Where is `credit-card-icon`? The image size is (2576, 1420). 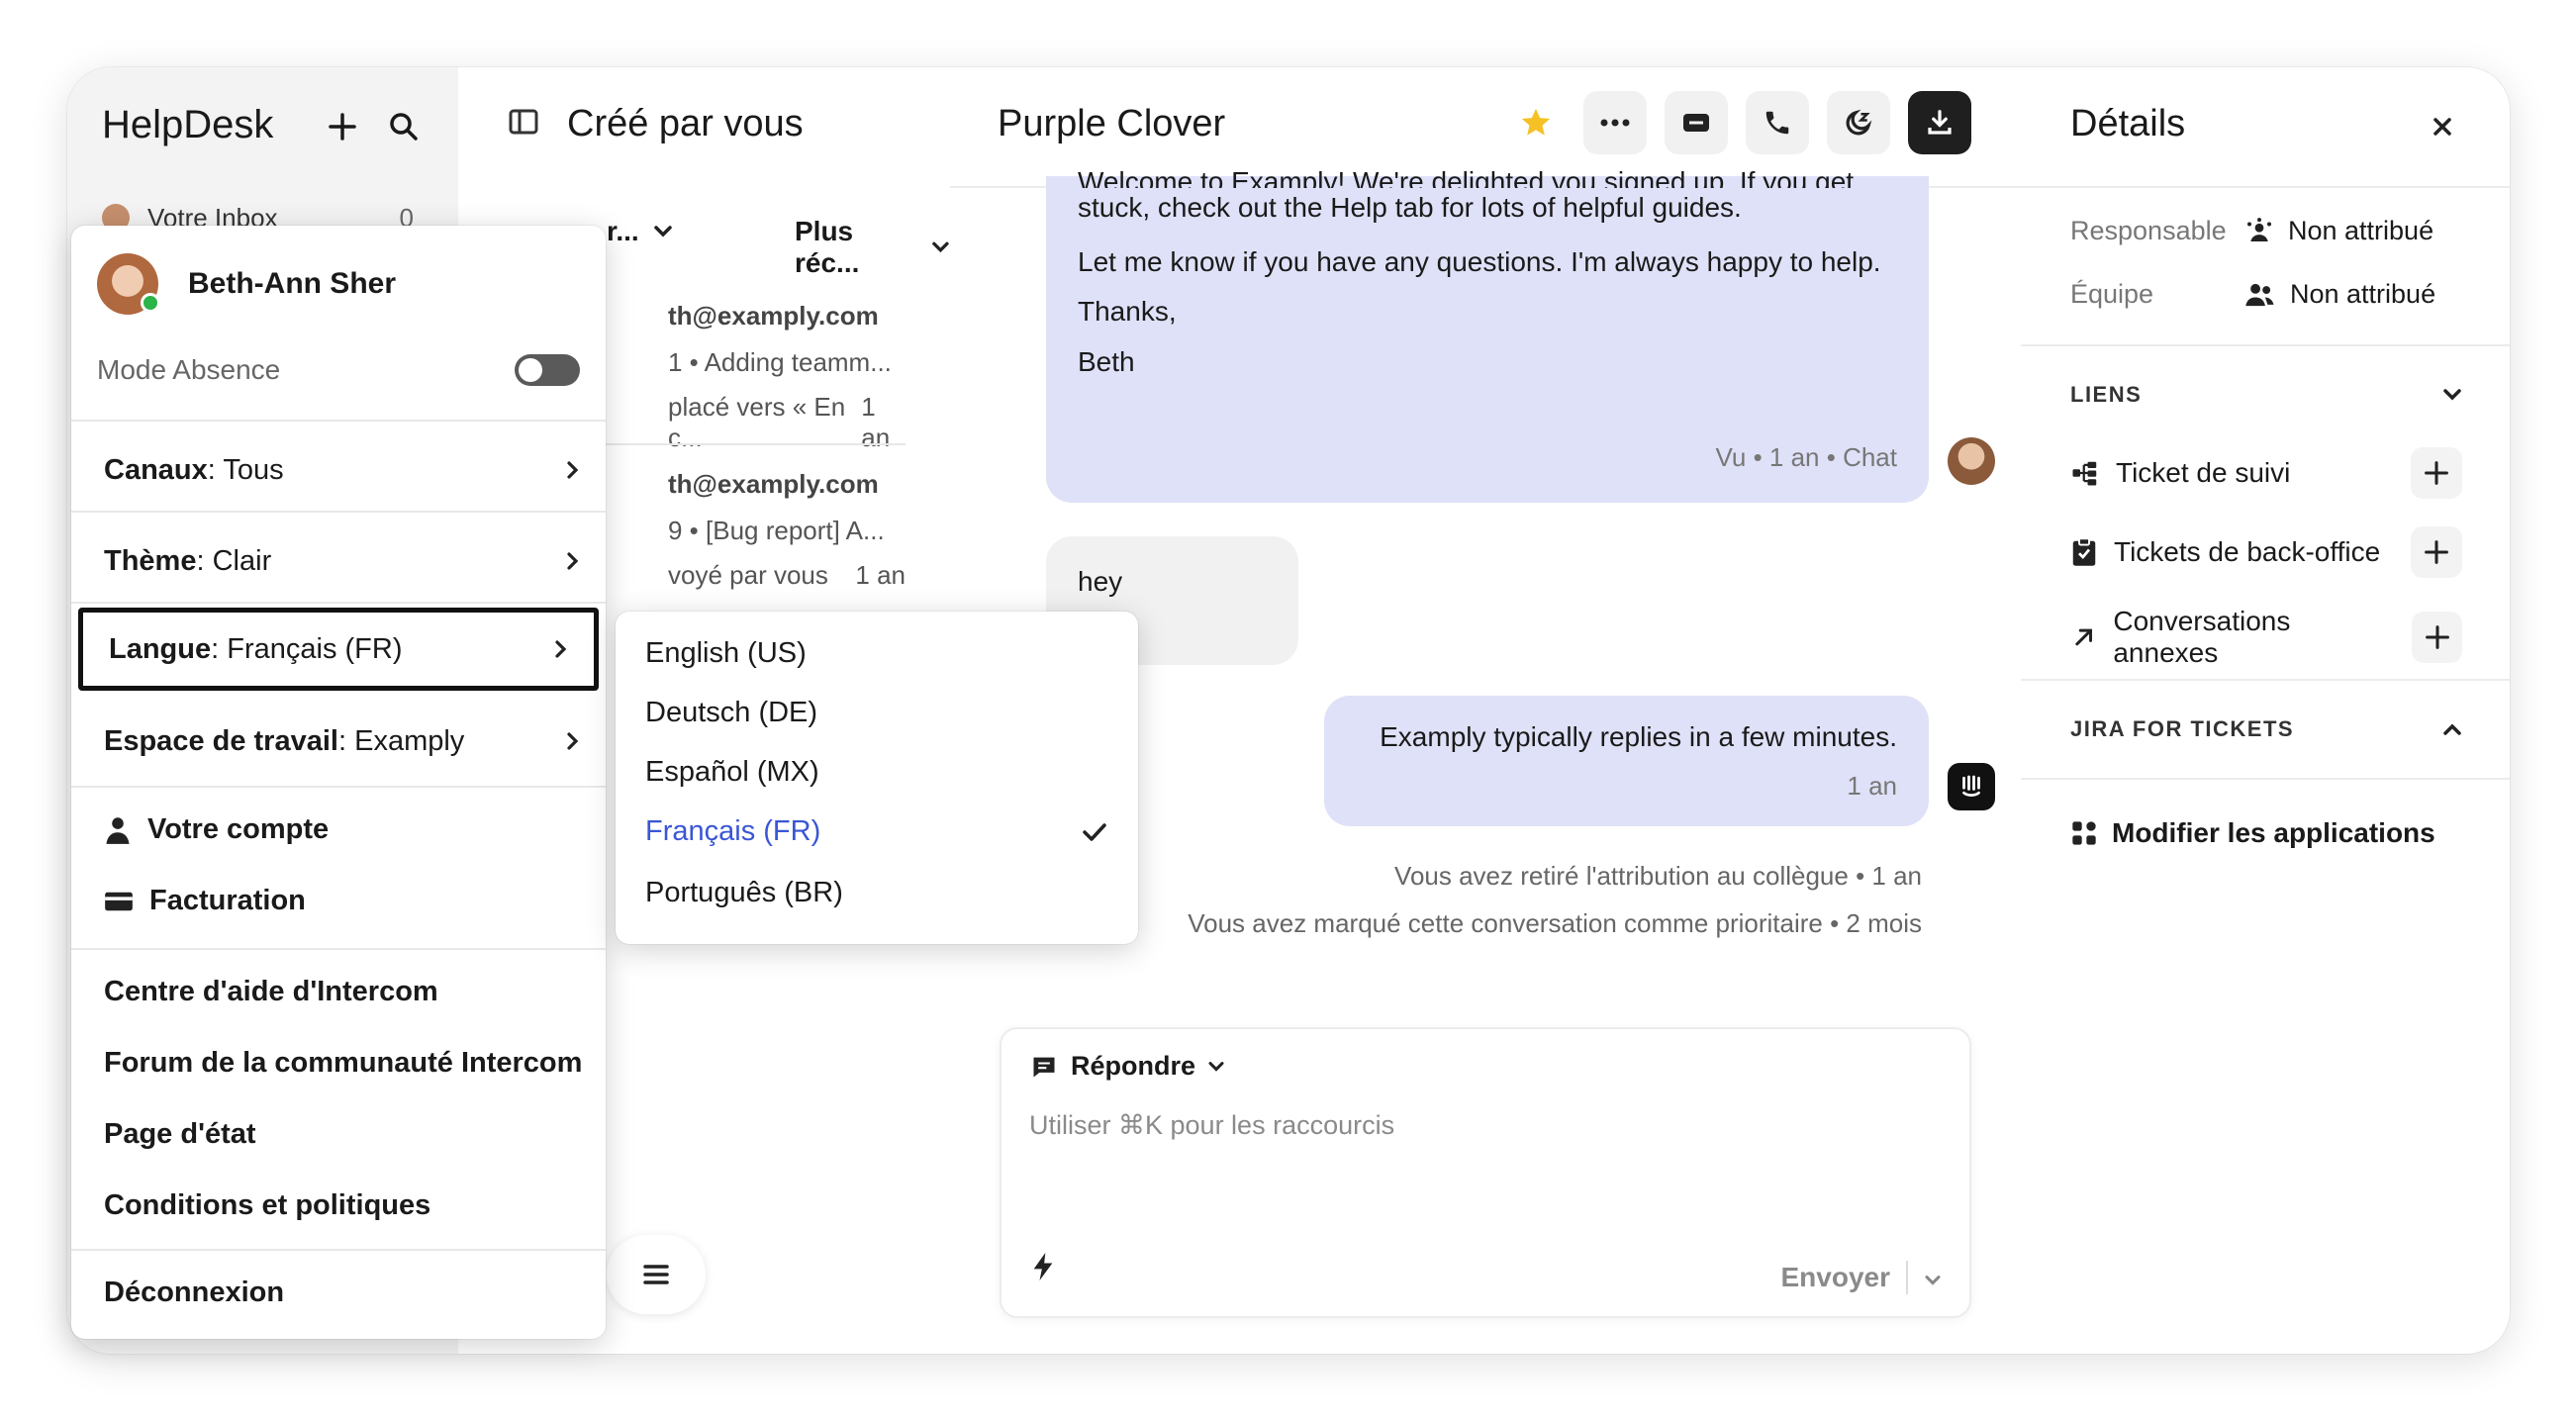 credit-card-icon is located at coordinates (119, 901).